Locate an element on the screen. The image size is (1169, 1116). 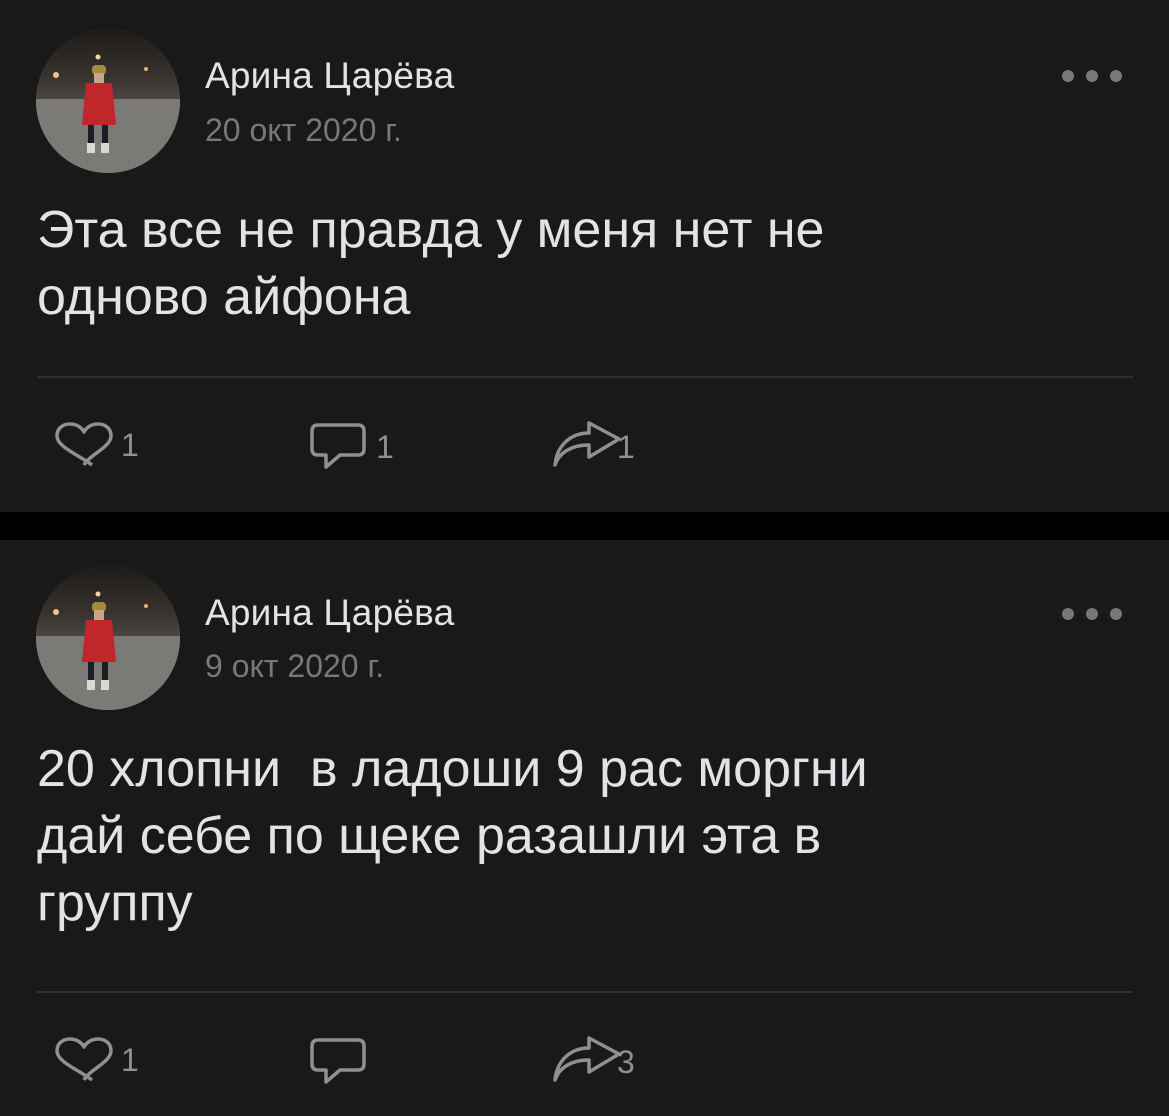
share-button: 1 is located at coordinates (592, 447).